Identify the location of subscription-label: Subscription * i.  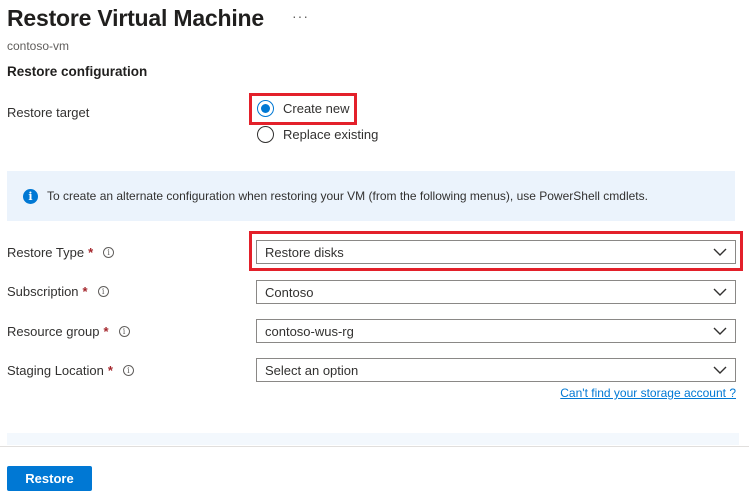
(58, 291).